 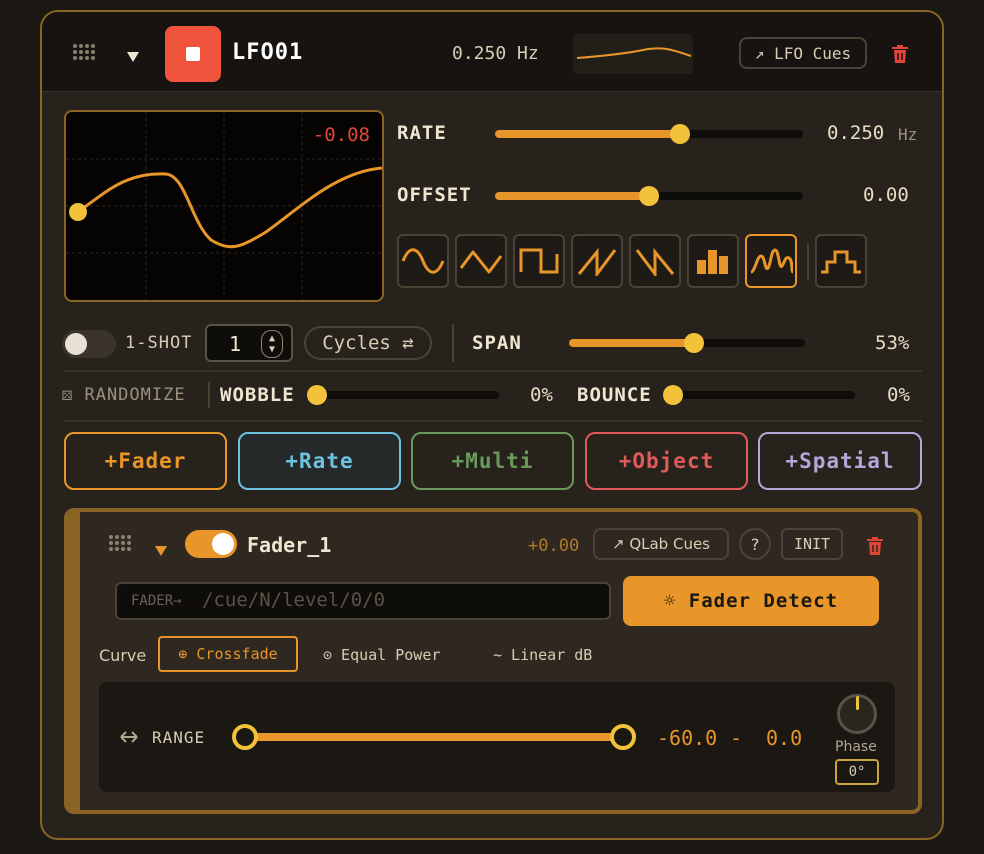 What do you see at coordinates (900, 56) in the screenshot?
I see `delete-lfo-trash-icon` at bounding box center [900, 56].